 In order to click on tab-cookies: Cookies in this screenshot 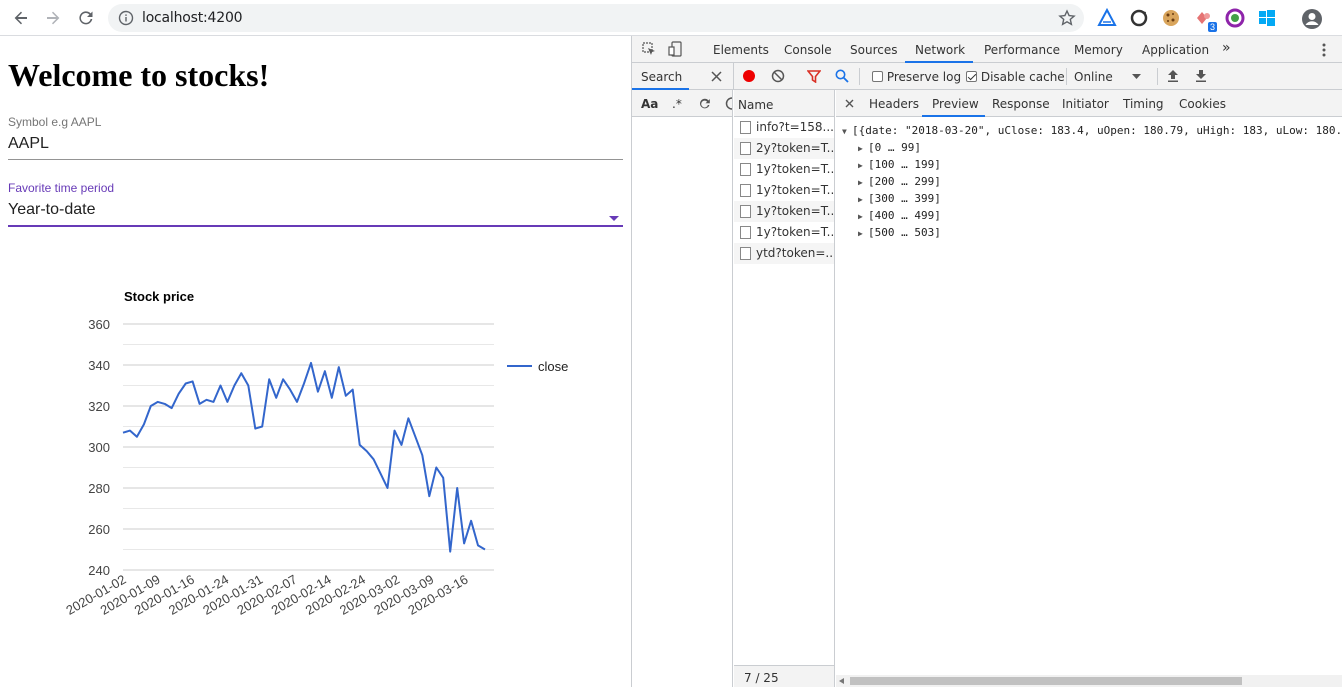, I will do `click(1202, 104)`.